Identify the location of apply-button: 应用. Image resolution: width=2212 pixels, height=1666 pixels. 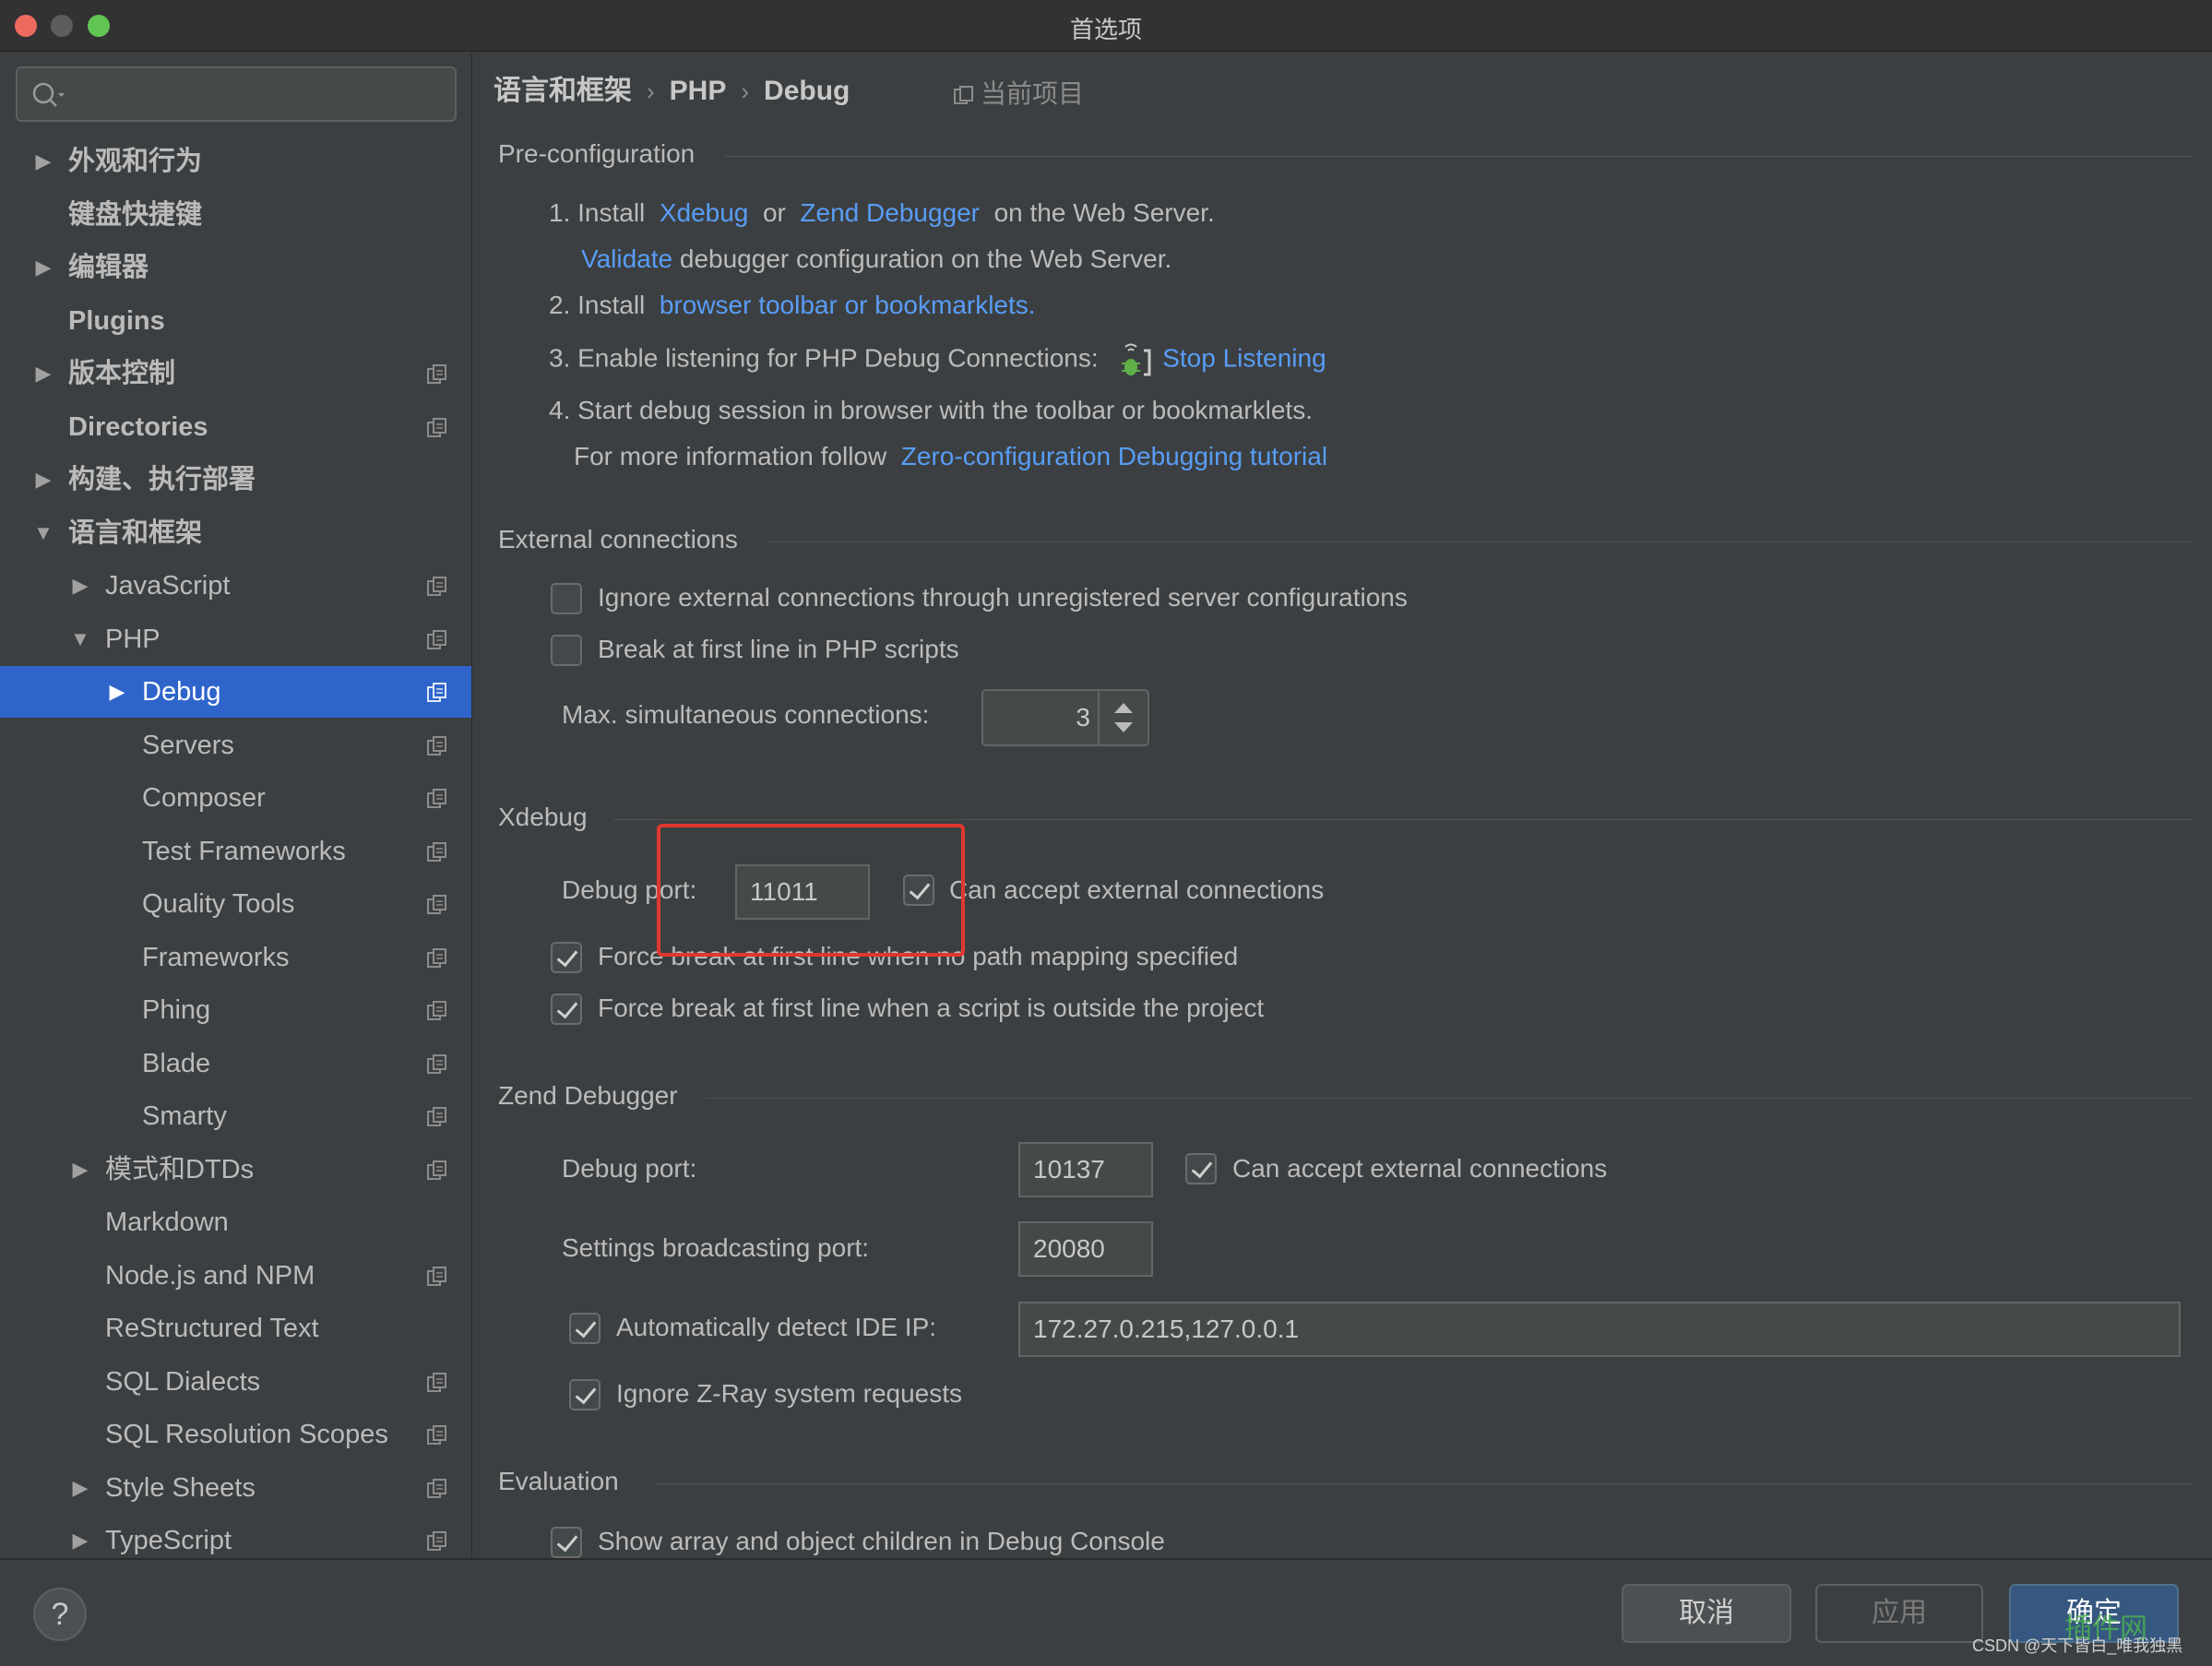
(1899, 1613).